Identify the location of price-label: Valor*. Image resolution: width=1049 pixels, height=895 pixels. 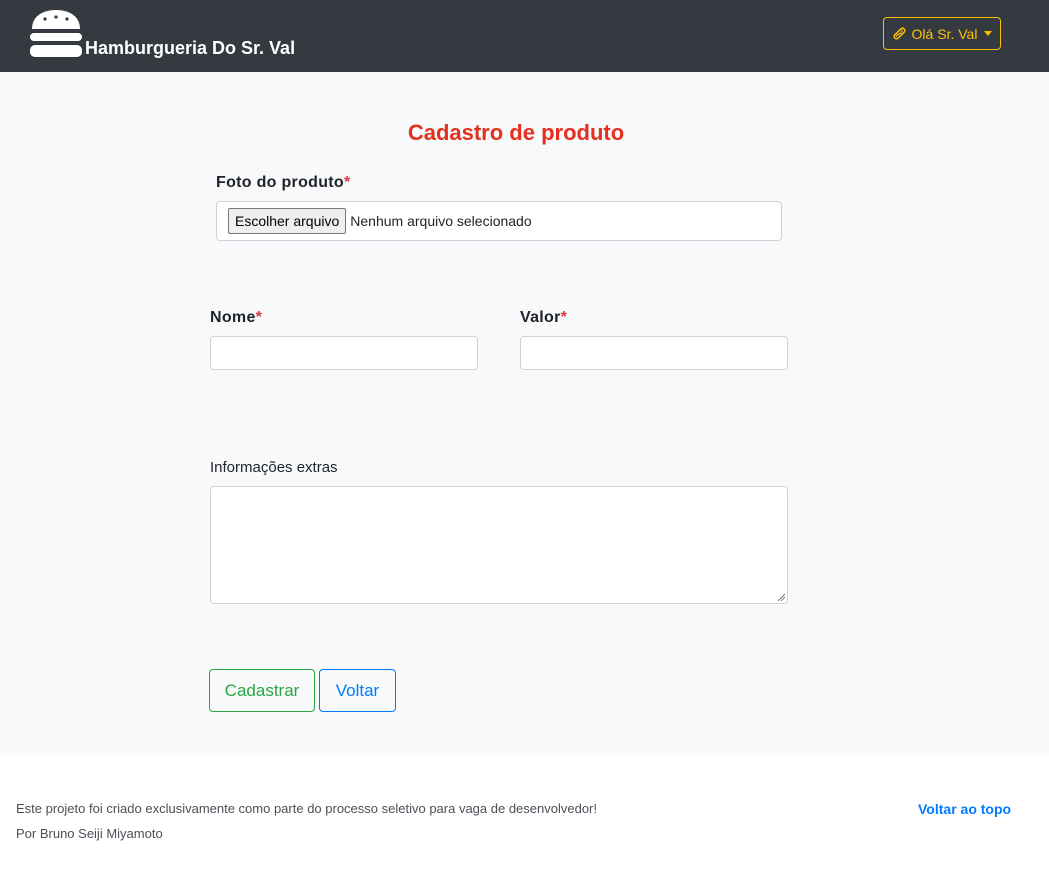
(543, 318).